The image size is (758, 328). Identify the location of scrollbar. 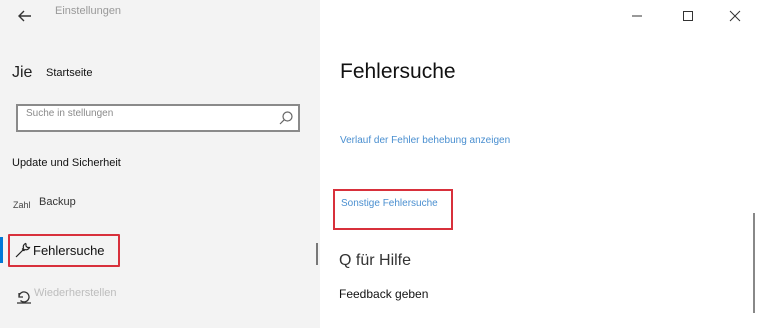
(754, 263).